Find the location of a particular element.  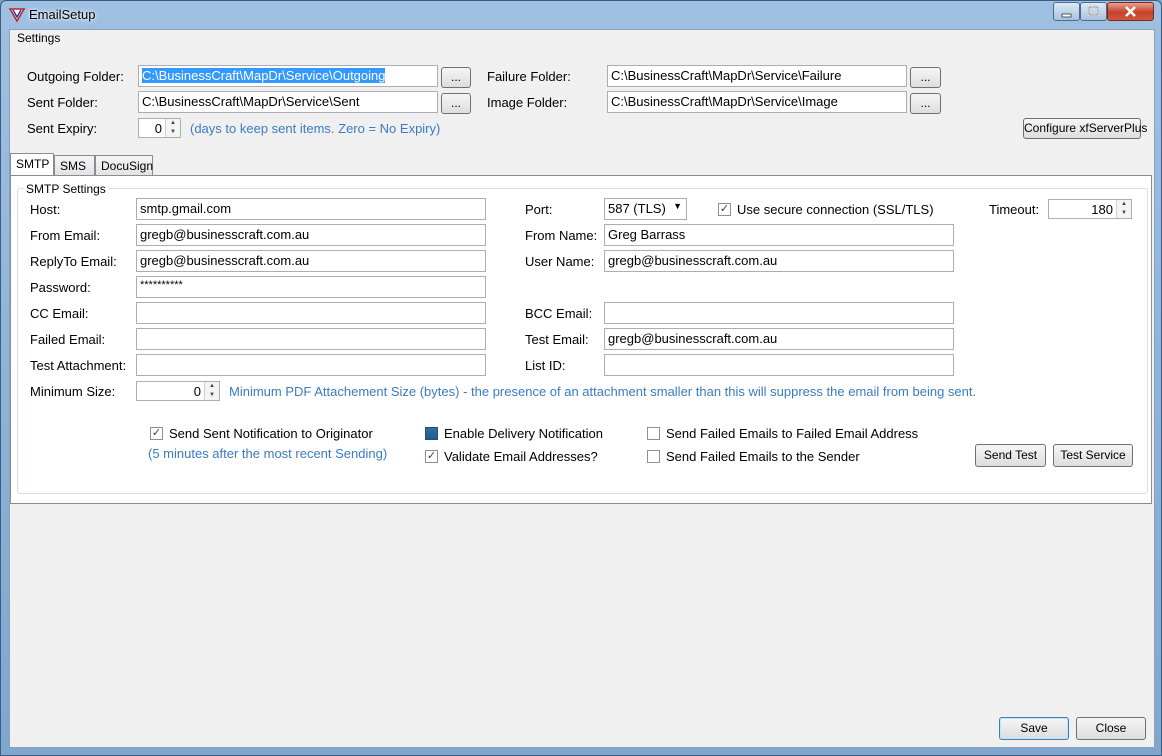

tab-sms: SMS is located at coordinates (74, 165).